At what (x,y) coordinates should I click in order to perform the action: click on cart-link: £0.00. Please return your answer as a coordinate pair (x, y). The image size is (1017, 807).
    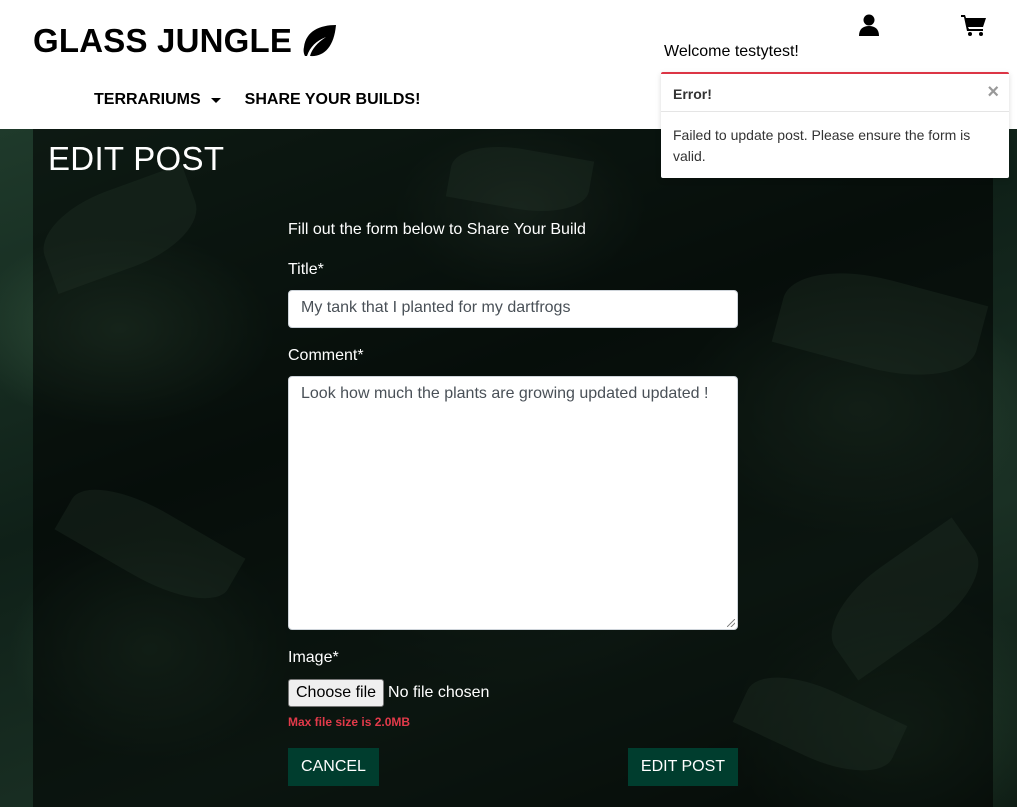
    Looking at the image, I should click on (974, 39).